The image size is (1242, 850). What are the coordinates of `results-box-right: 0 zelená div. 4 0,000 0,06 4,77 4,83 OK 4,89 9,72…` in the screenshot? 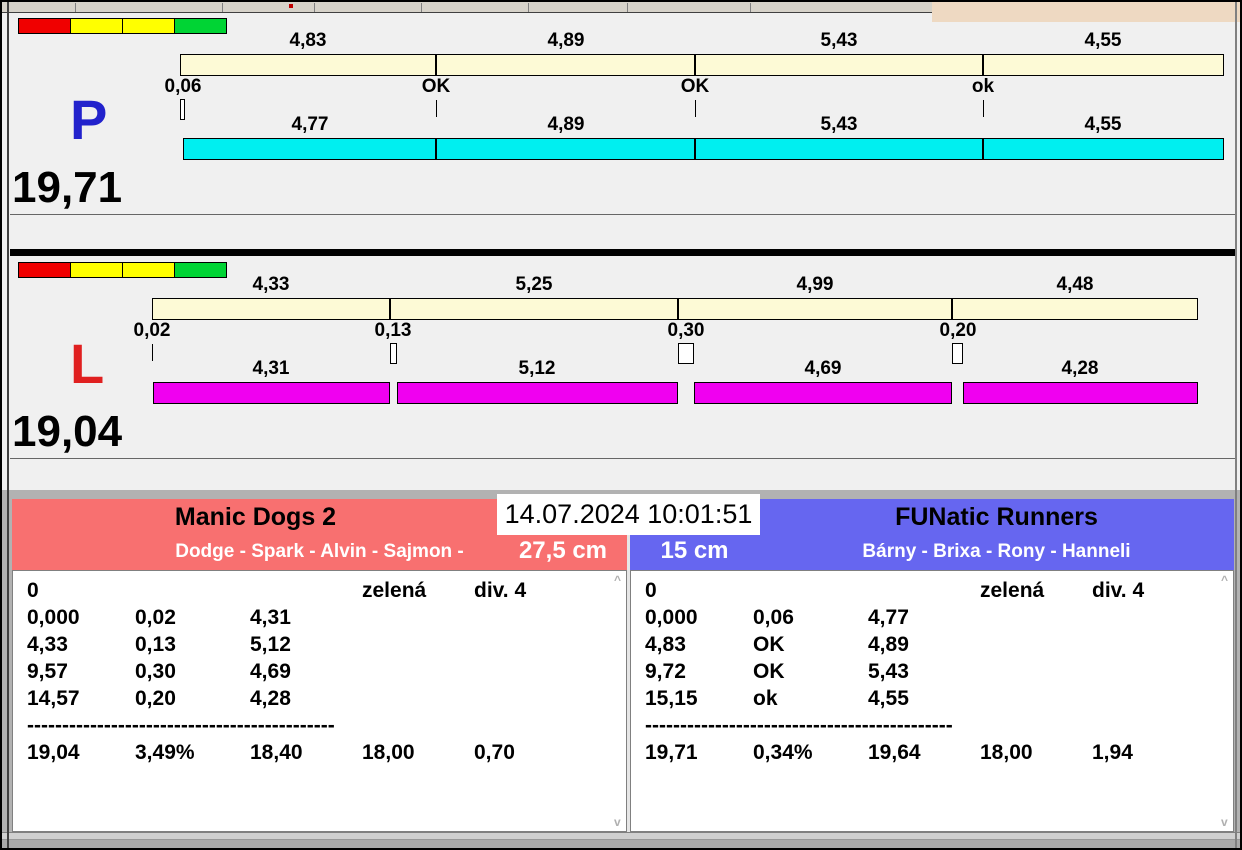 It's located at (932, 701).